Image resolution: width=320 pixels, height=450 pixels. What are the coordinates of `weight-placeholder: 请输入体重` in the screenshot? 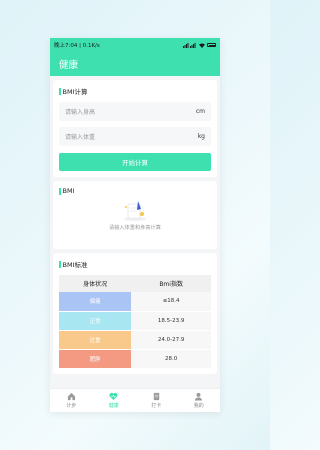 It's located at (80, 137).